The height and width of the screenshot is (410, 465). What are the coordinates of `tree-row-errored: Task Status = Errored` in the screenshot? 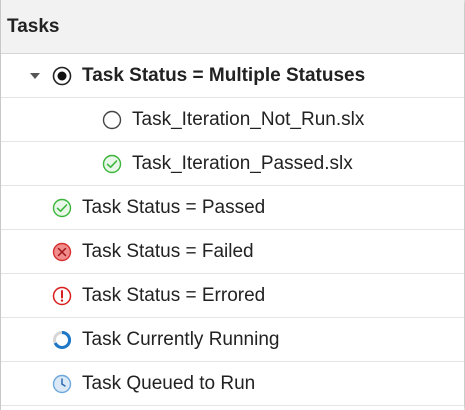 It's located at (232, 296).